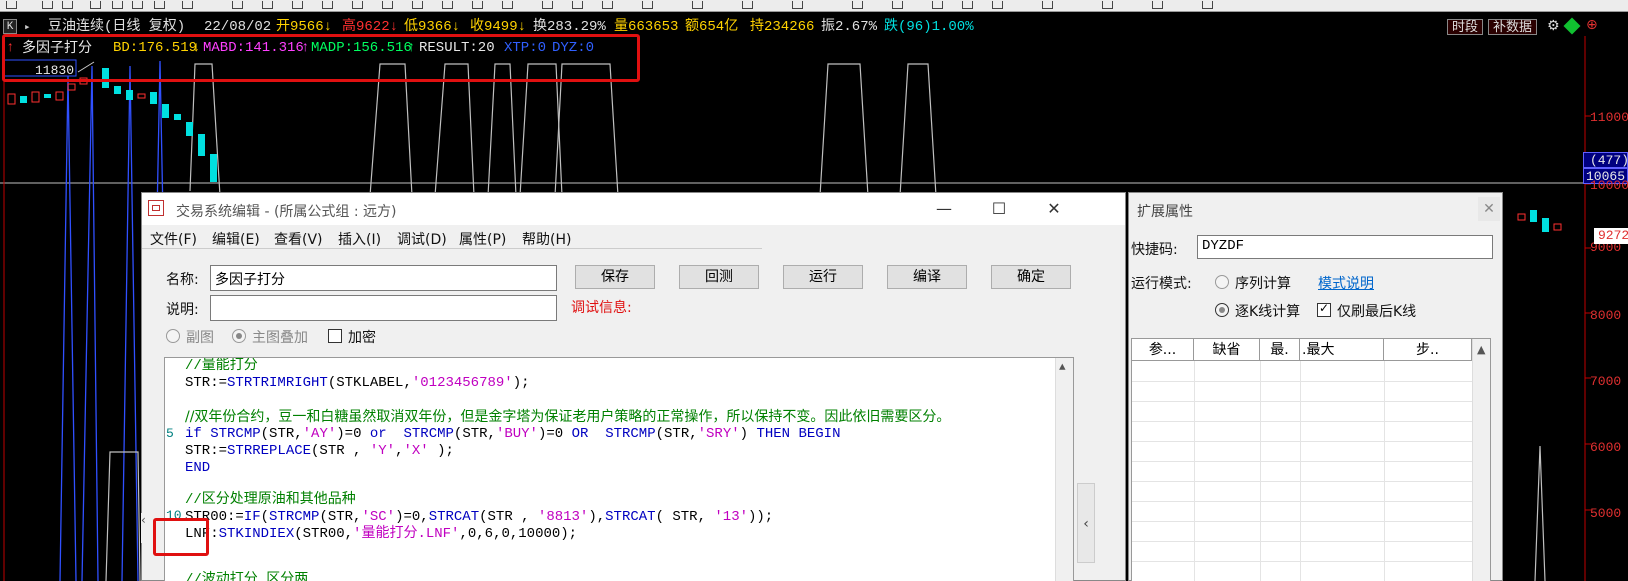 This screenshot has width=1628, height=581. Describe the element at coordinates (1465, 27) in the screenshot. I see `period-button: 时段` at that location.